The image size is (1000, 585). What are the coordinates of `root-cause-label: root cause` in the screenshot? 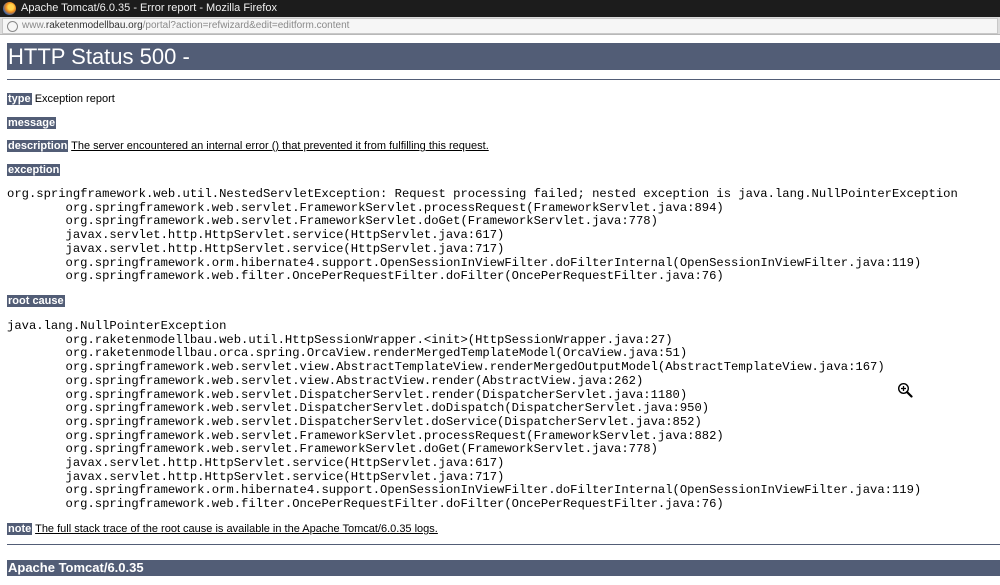 It's located at (36, 301).